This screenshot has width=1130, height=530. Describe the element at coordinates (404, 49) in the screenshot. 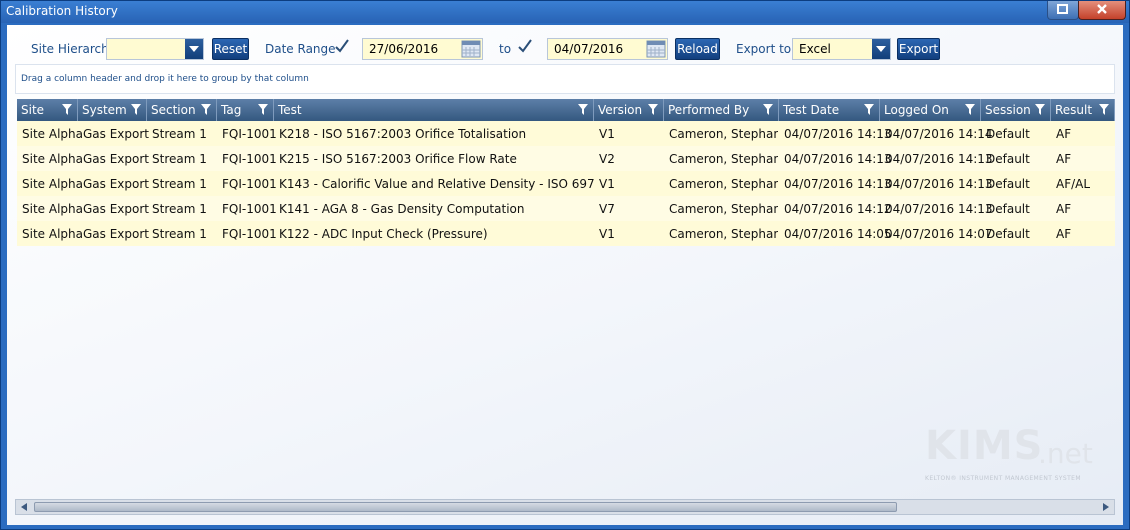

I see `date-from-value: 27/06/2016` at that location.